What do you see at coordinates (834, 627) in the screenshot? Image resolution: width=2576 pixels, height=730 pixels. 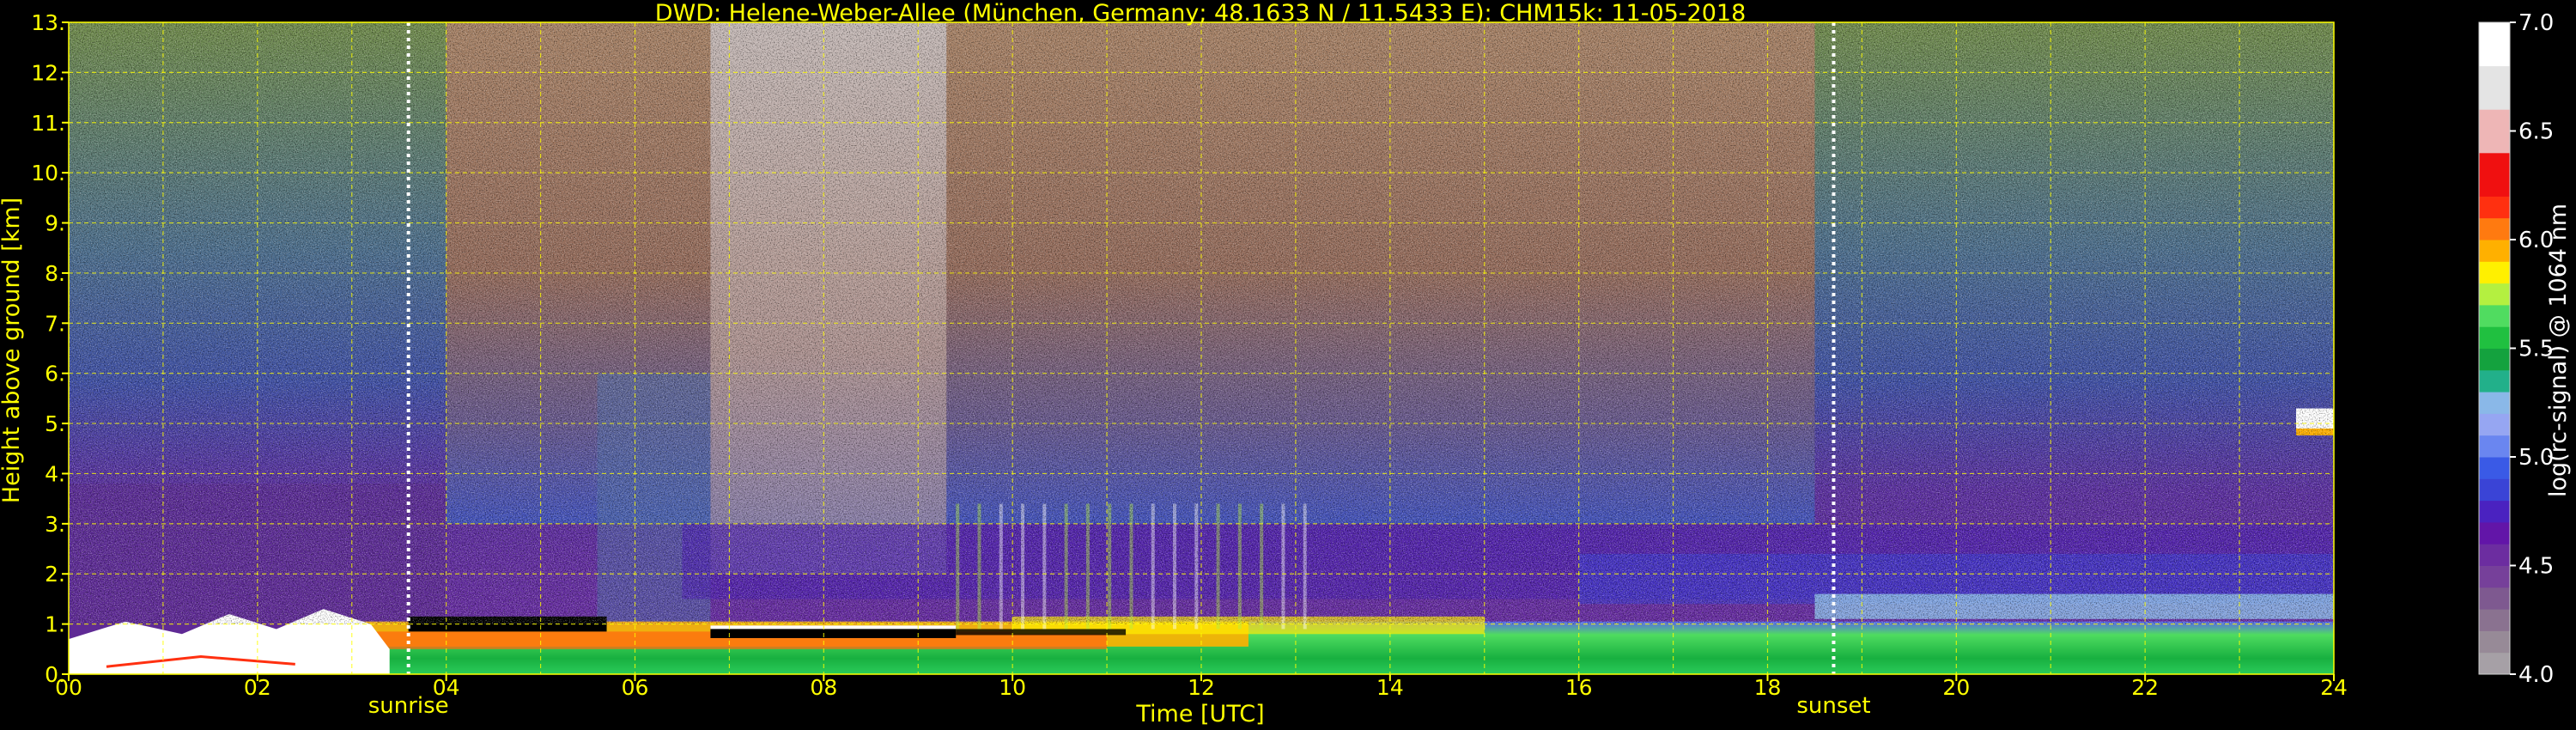 I see `cloud-top-line` at bounding box center [834, 627].